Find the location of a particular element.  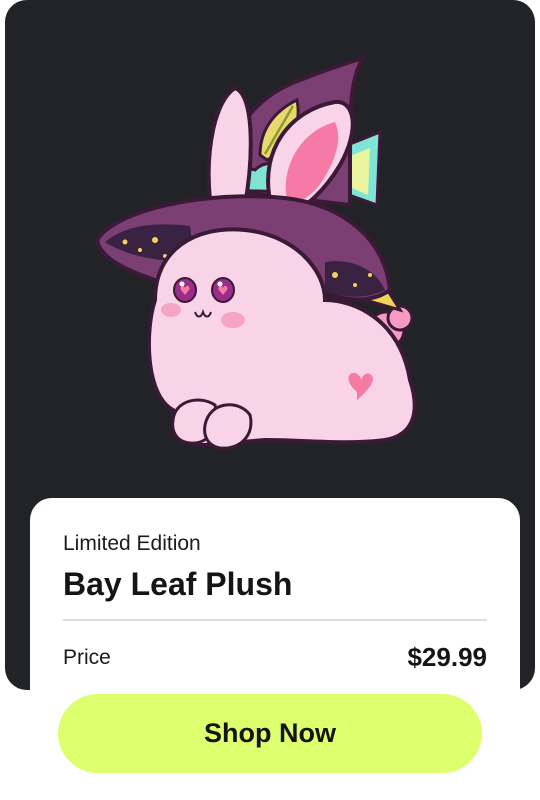

bunny-paws is located at coordinates (212, 424).